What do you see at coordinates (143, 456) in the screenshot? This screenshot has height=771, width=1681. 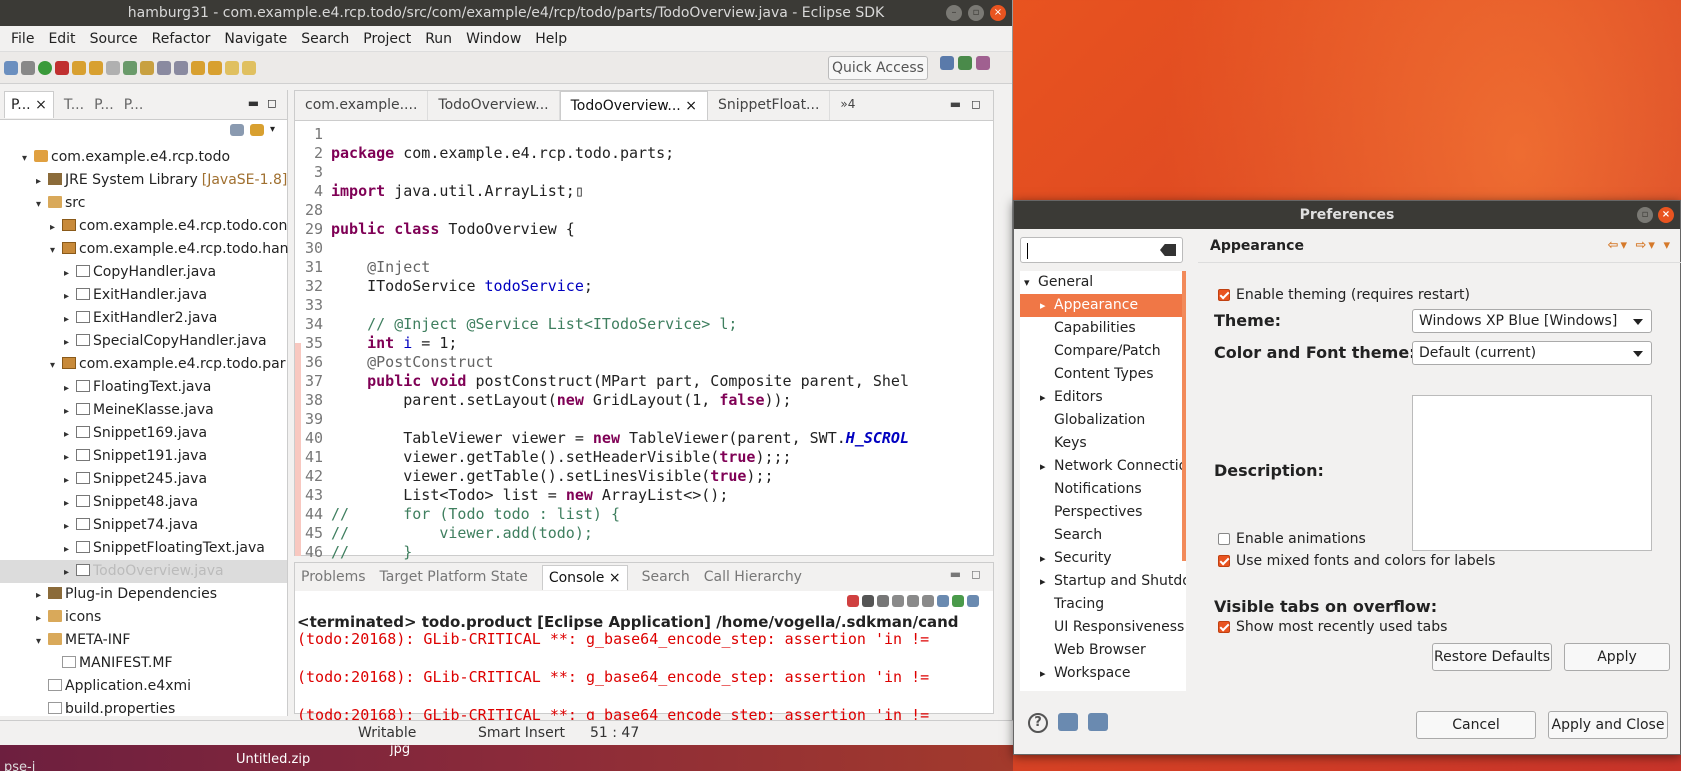 I see `tree-item: ▸ Snippet191.java` at bounding box center [143, 456].